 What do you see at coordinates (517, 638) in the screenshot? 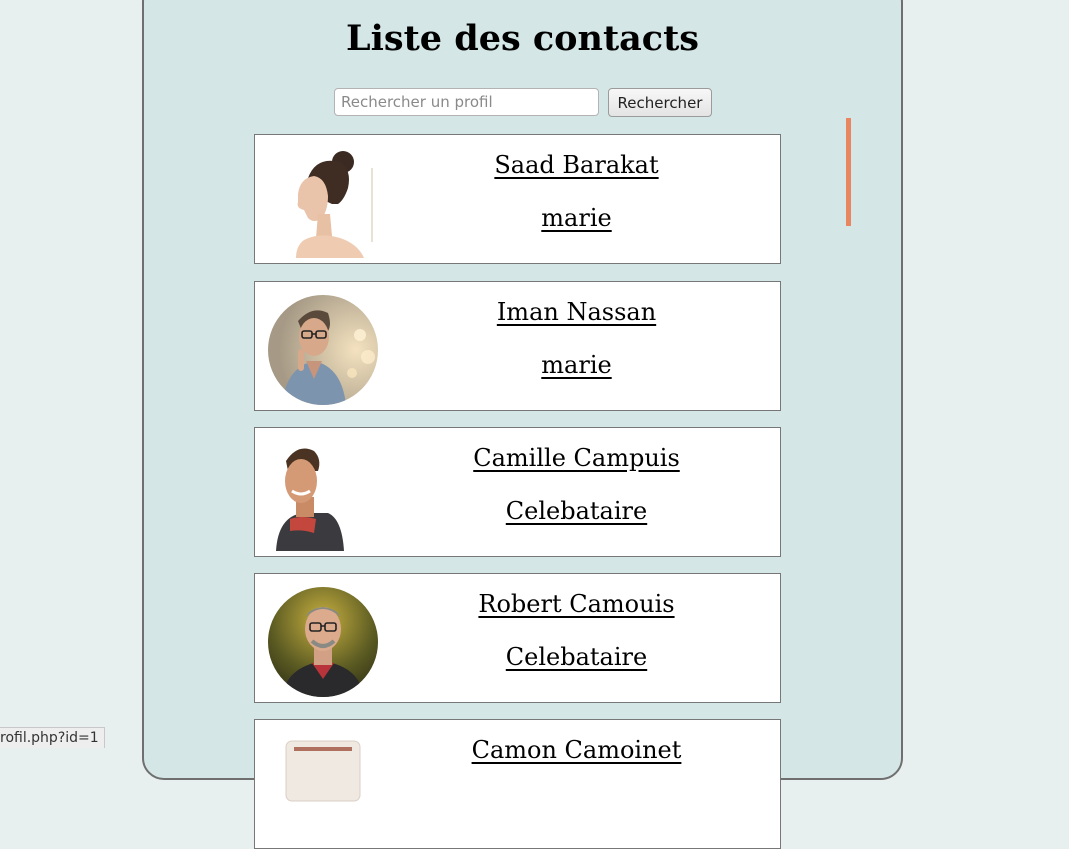
I see `contact-card: Robert Camouis Celebataire` at bounding box center [517, 638].